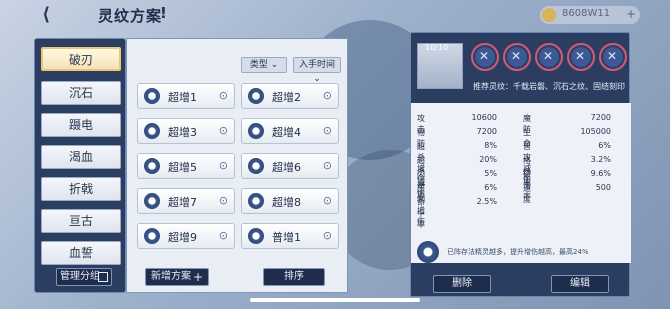  I want to click on scheme-name: 超增6, so click(286, 167).